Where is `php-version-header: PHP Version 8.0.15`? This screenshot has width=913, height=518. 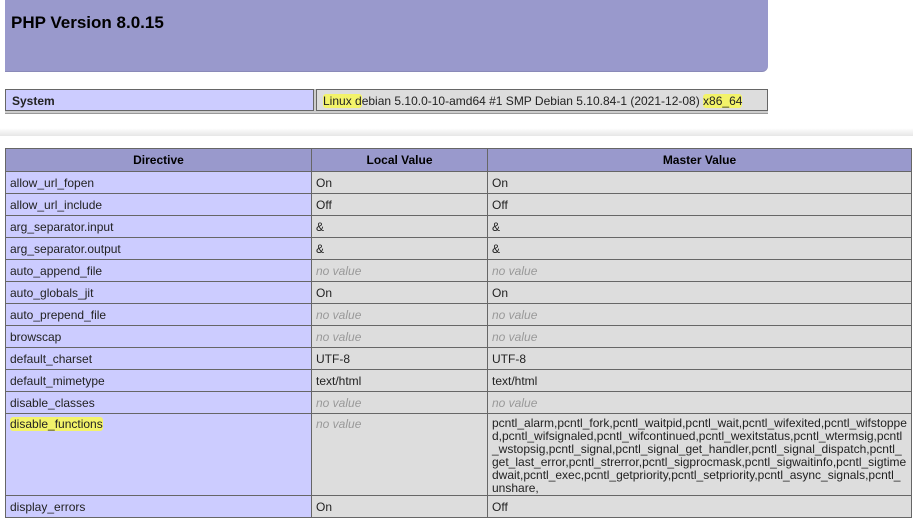 php-version-header: PHP Version 8.0.15 is located at coordinates (386, 36).